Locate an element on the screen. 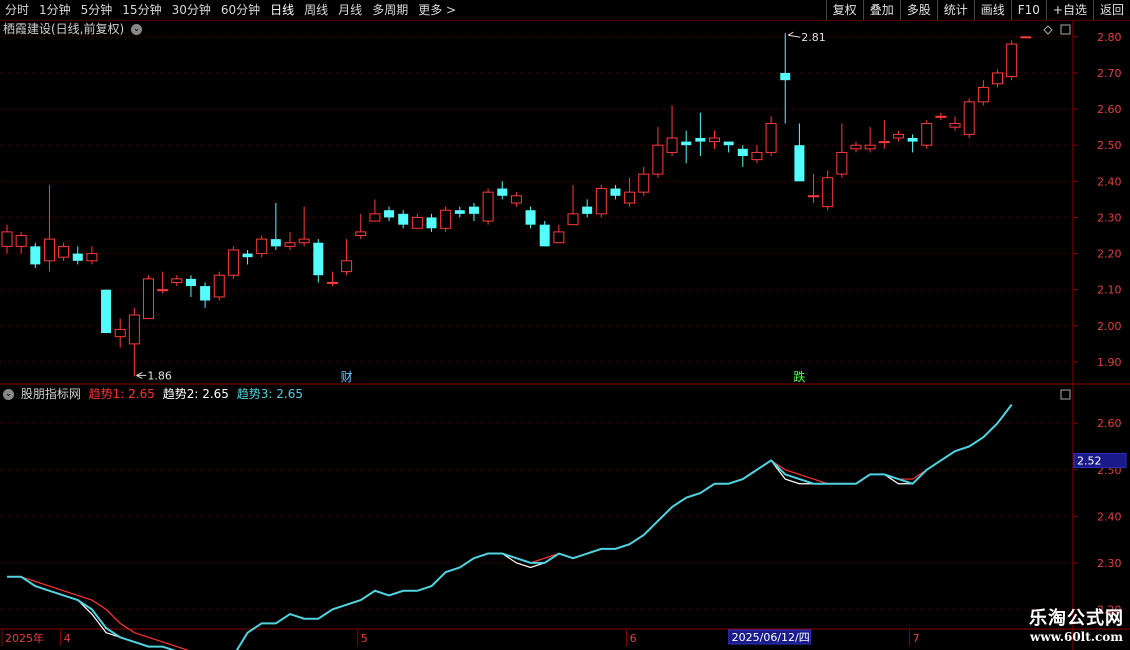 Image resolution: width=1130 pixels, height=650 pixels. tab-1min: 1分钟 is located at coordinates (55, 10).